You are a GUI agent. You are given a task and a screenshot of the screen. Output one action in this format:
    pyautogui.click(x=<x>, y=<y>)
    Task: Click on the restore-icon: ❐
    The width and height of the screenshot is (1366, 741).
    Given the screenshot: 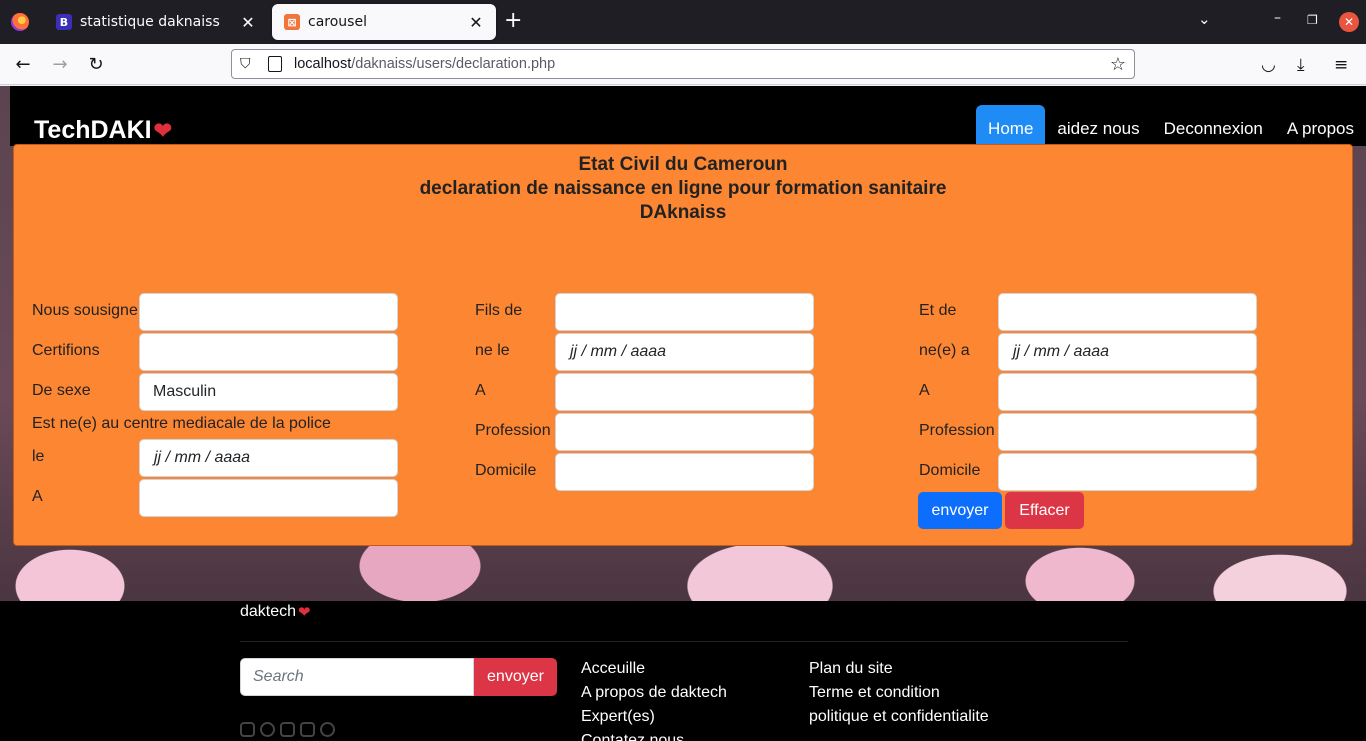 What is the action you would take?
    pyautogui.click(x=1312, y=20)
    